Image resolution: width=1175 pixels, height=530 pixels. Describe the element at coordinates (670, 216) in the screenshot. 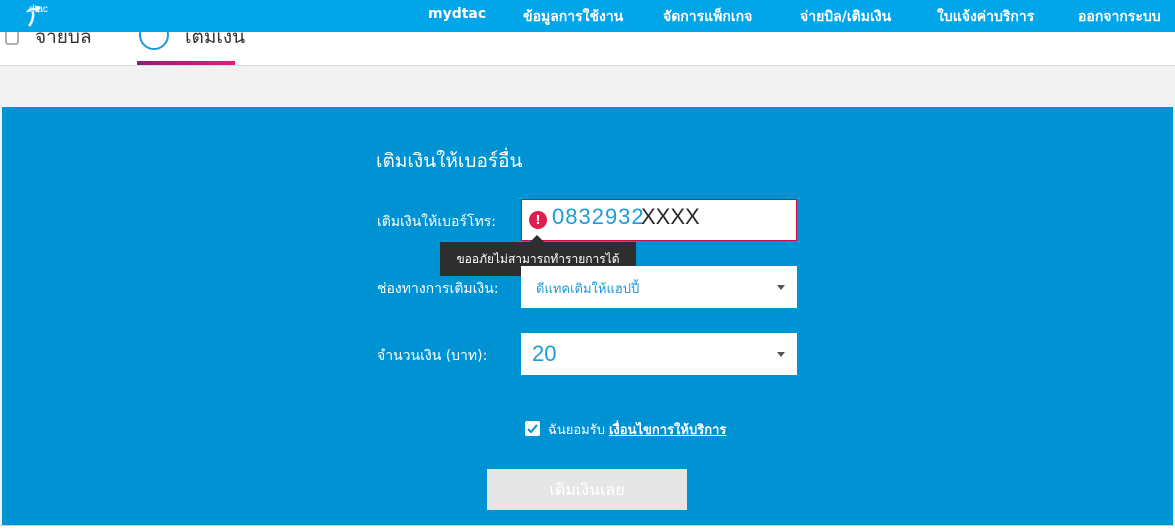

I see `phone-mask: XXXX` at that location.